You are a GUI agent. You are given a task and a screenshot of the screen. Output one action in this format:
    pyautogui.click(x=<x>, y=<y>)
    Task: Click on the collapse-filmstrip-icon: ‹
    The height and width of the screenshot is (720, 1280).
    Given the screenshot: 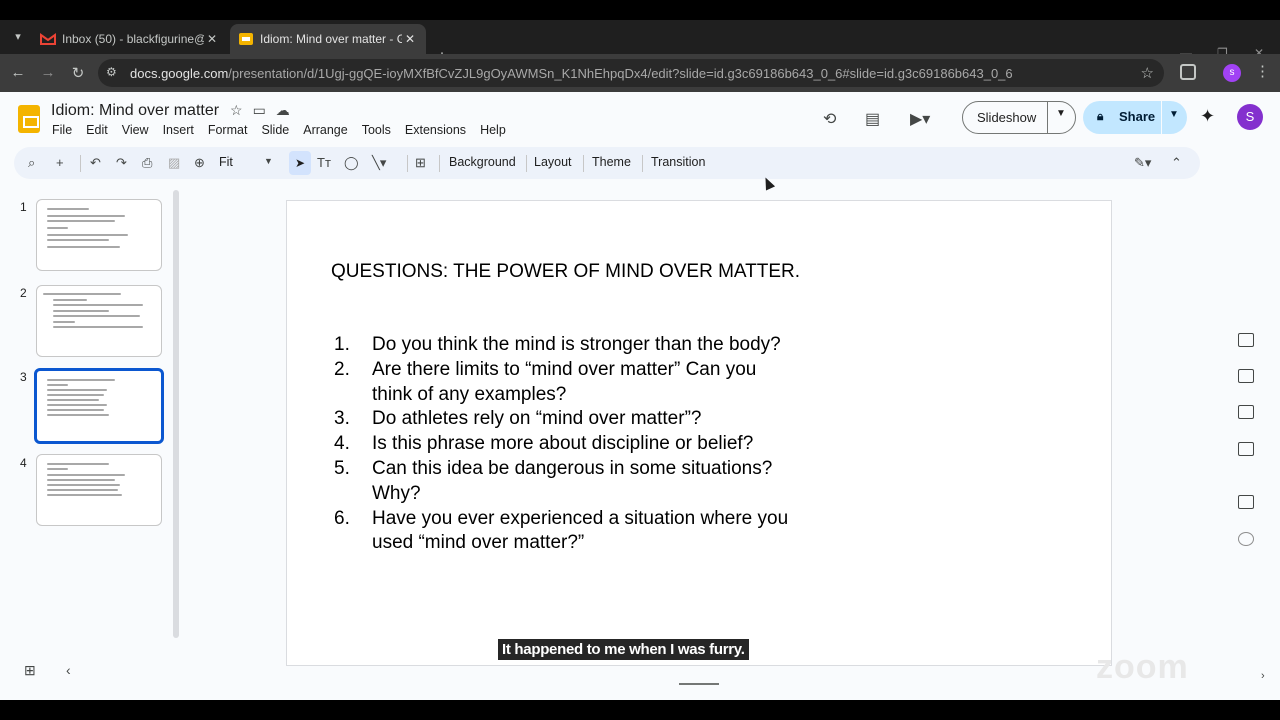 What is the action you would take?
    pyautogui.click(x=68, y=670)
    